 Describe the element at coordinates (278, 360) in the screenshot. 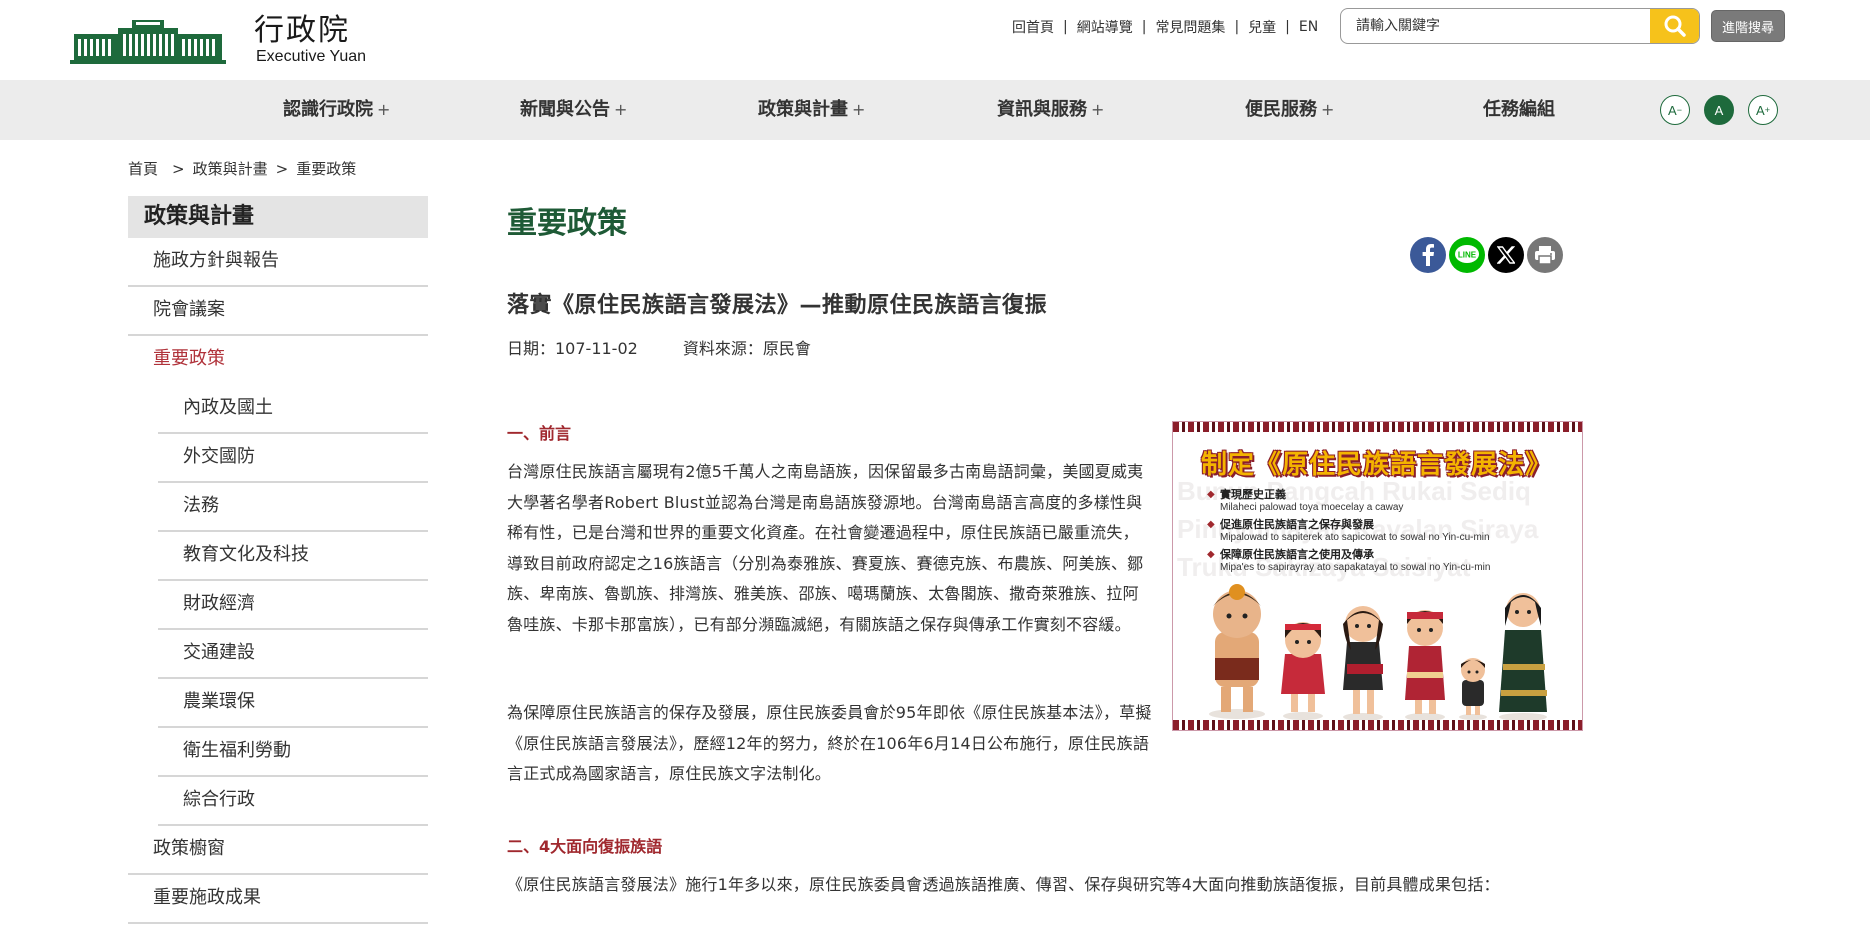

I see `sidebar-item-important-policy: 重要政策` at that location.